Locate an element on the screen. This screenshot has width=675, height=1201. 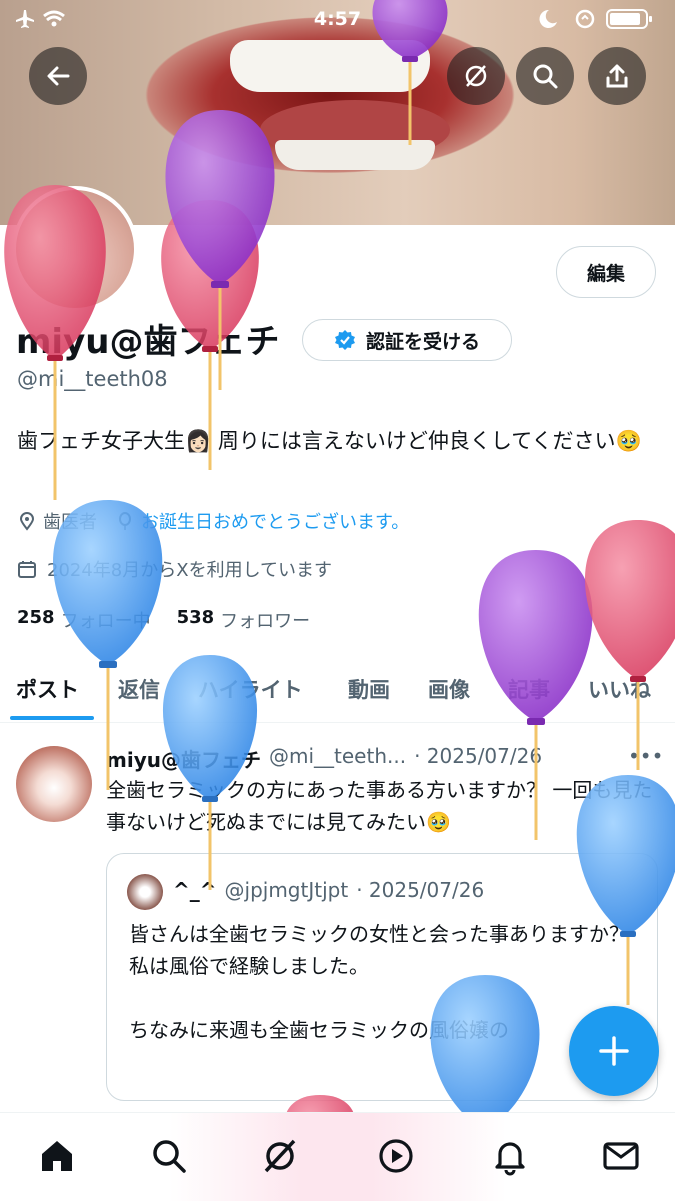
quoted-post-date: · 2025/07/26 is located at coordinates (420, 890).